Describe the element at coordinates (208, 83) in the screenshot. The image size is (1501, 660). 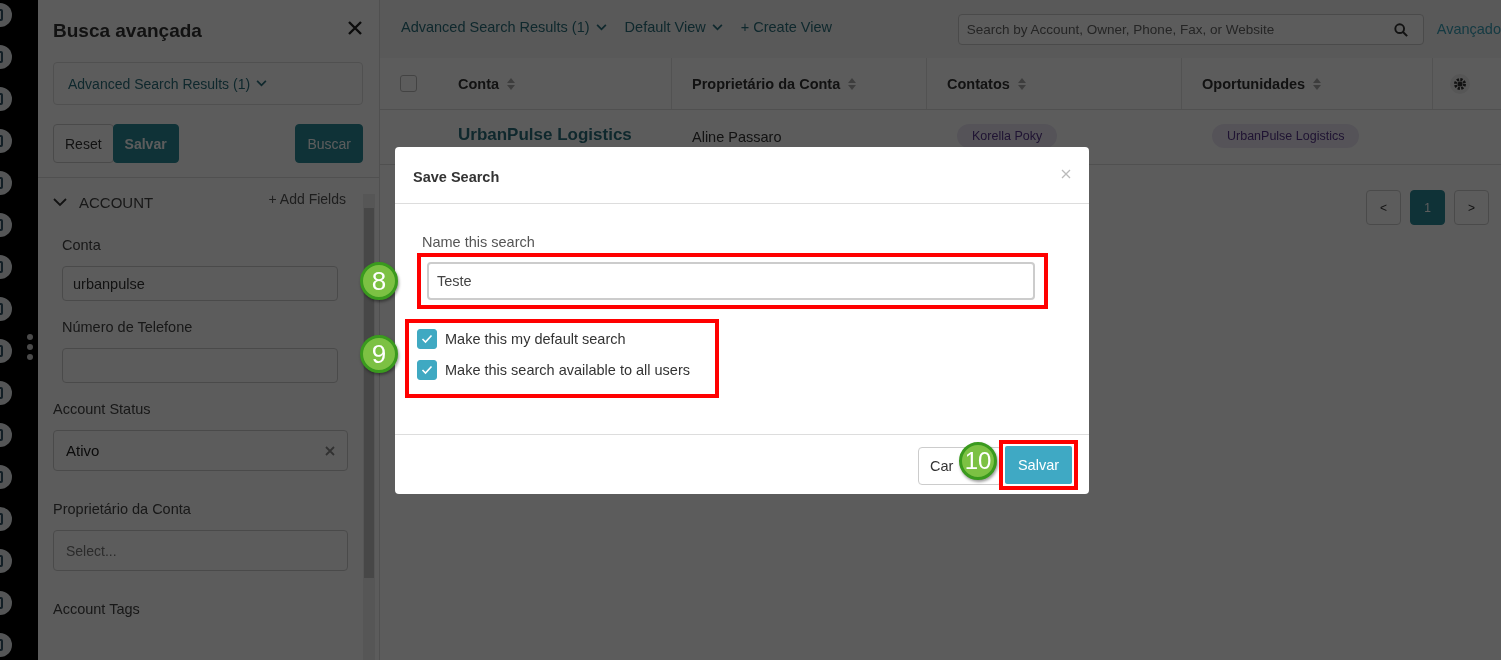
I see `saved-search-dropdown: Advanced Search Results (1)` at that location.